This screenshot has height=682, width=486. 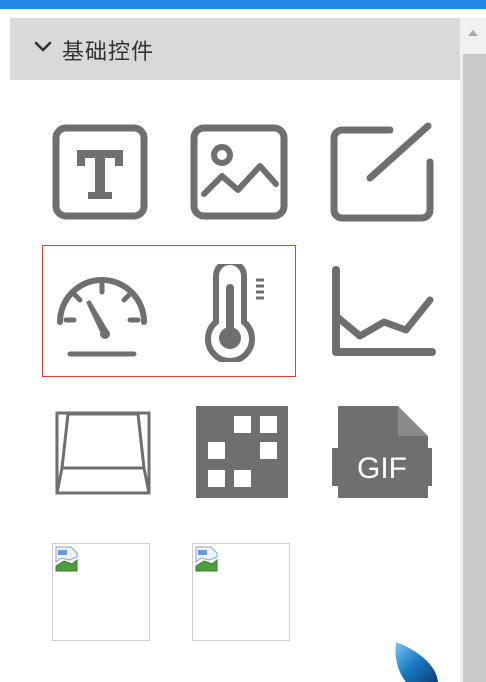 I want to click on gauge-icon, so click(x=102, y=317).